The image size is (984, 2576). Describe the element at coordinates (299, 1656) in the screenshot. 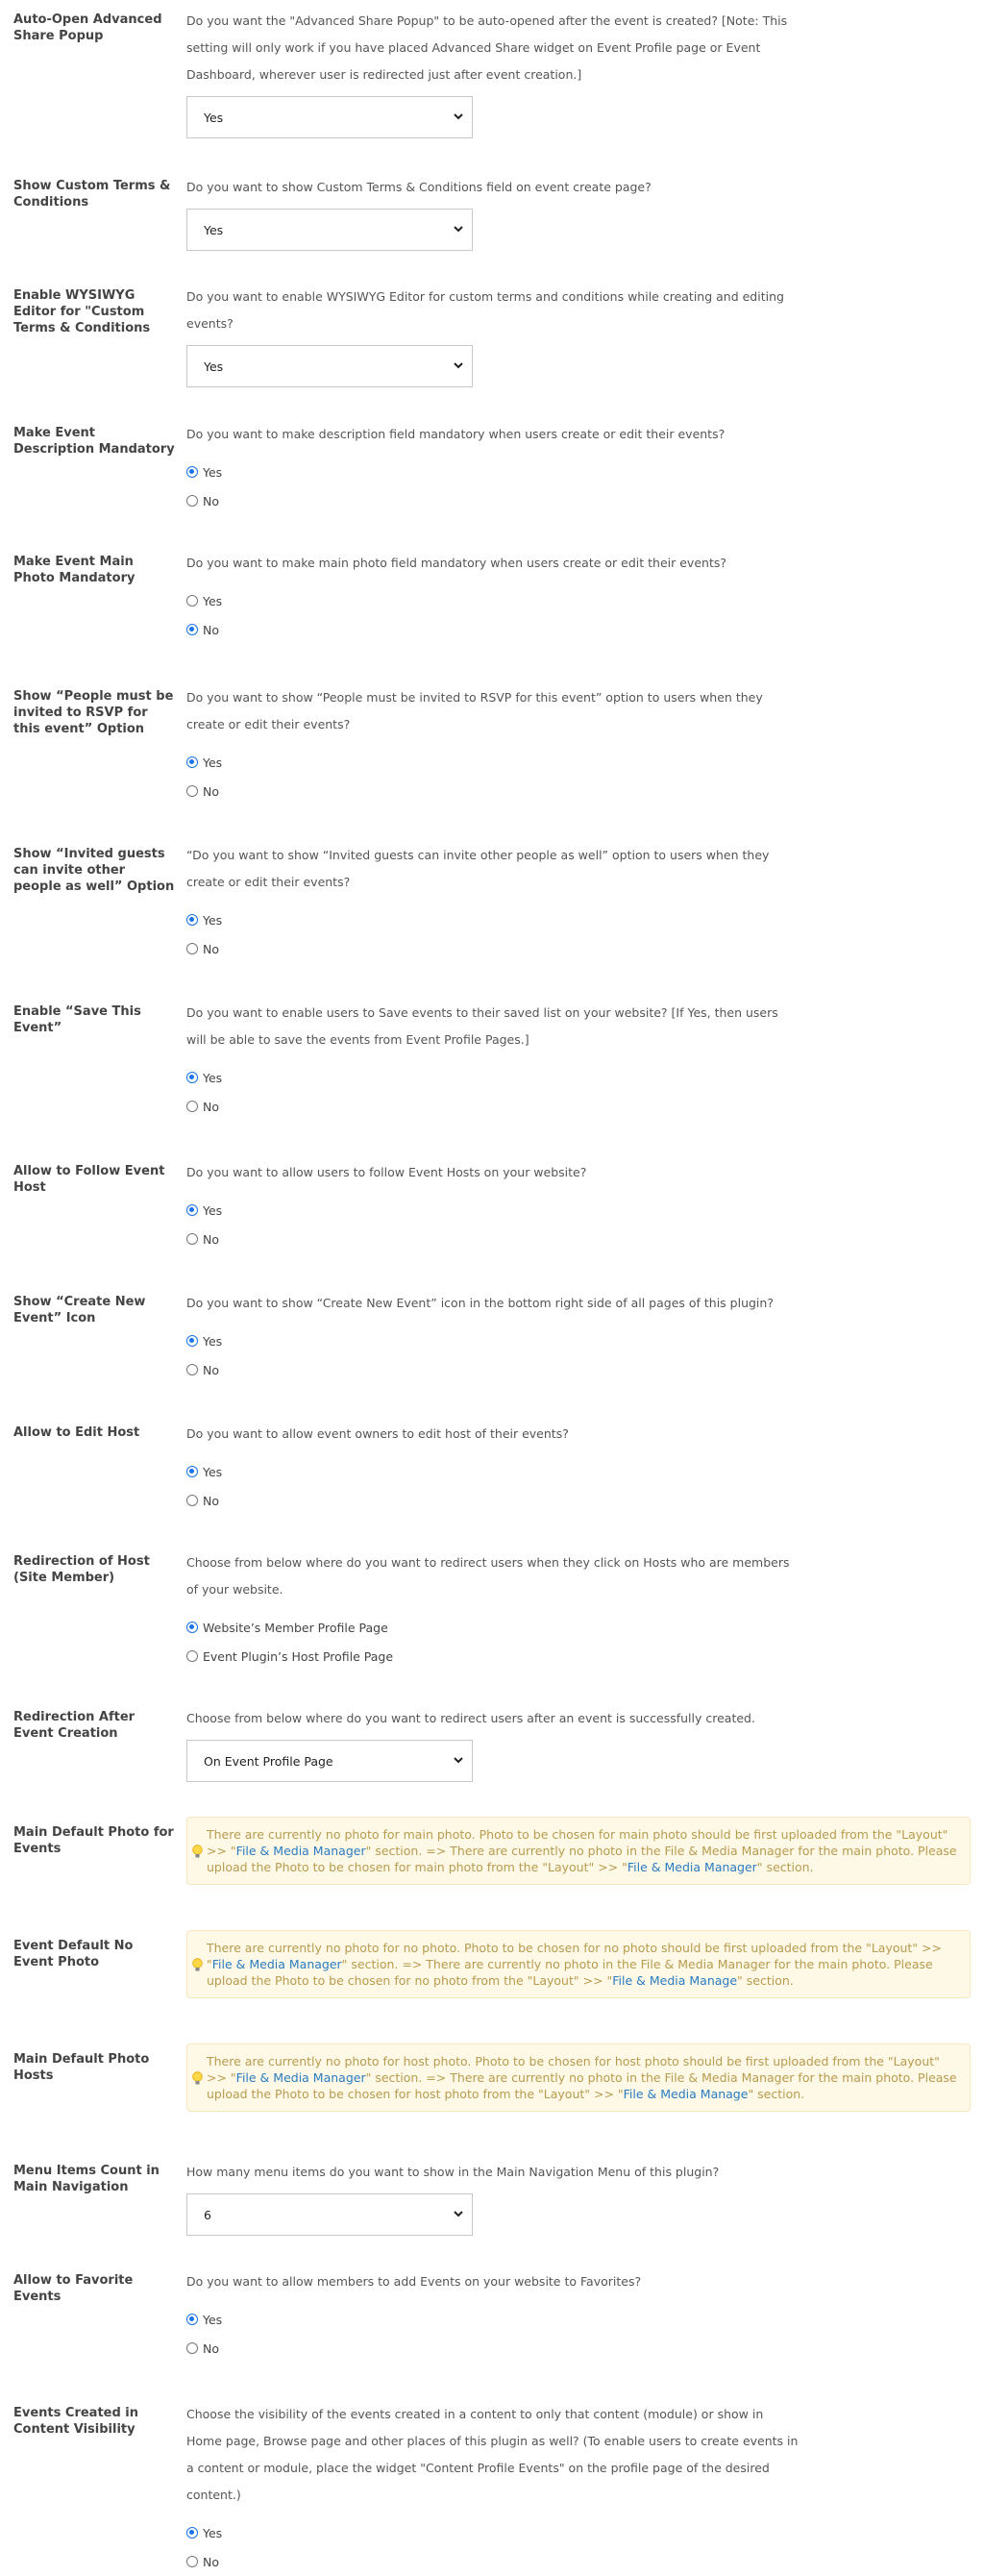

I see `radio-label: Event Plugin’s Host Profile Page` at that location.